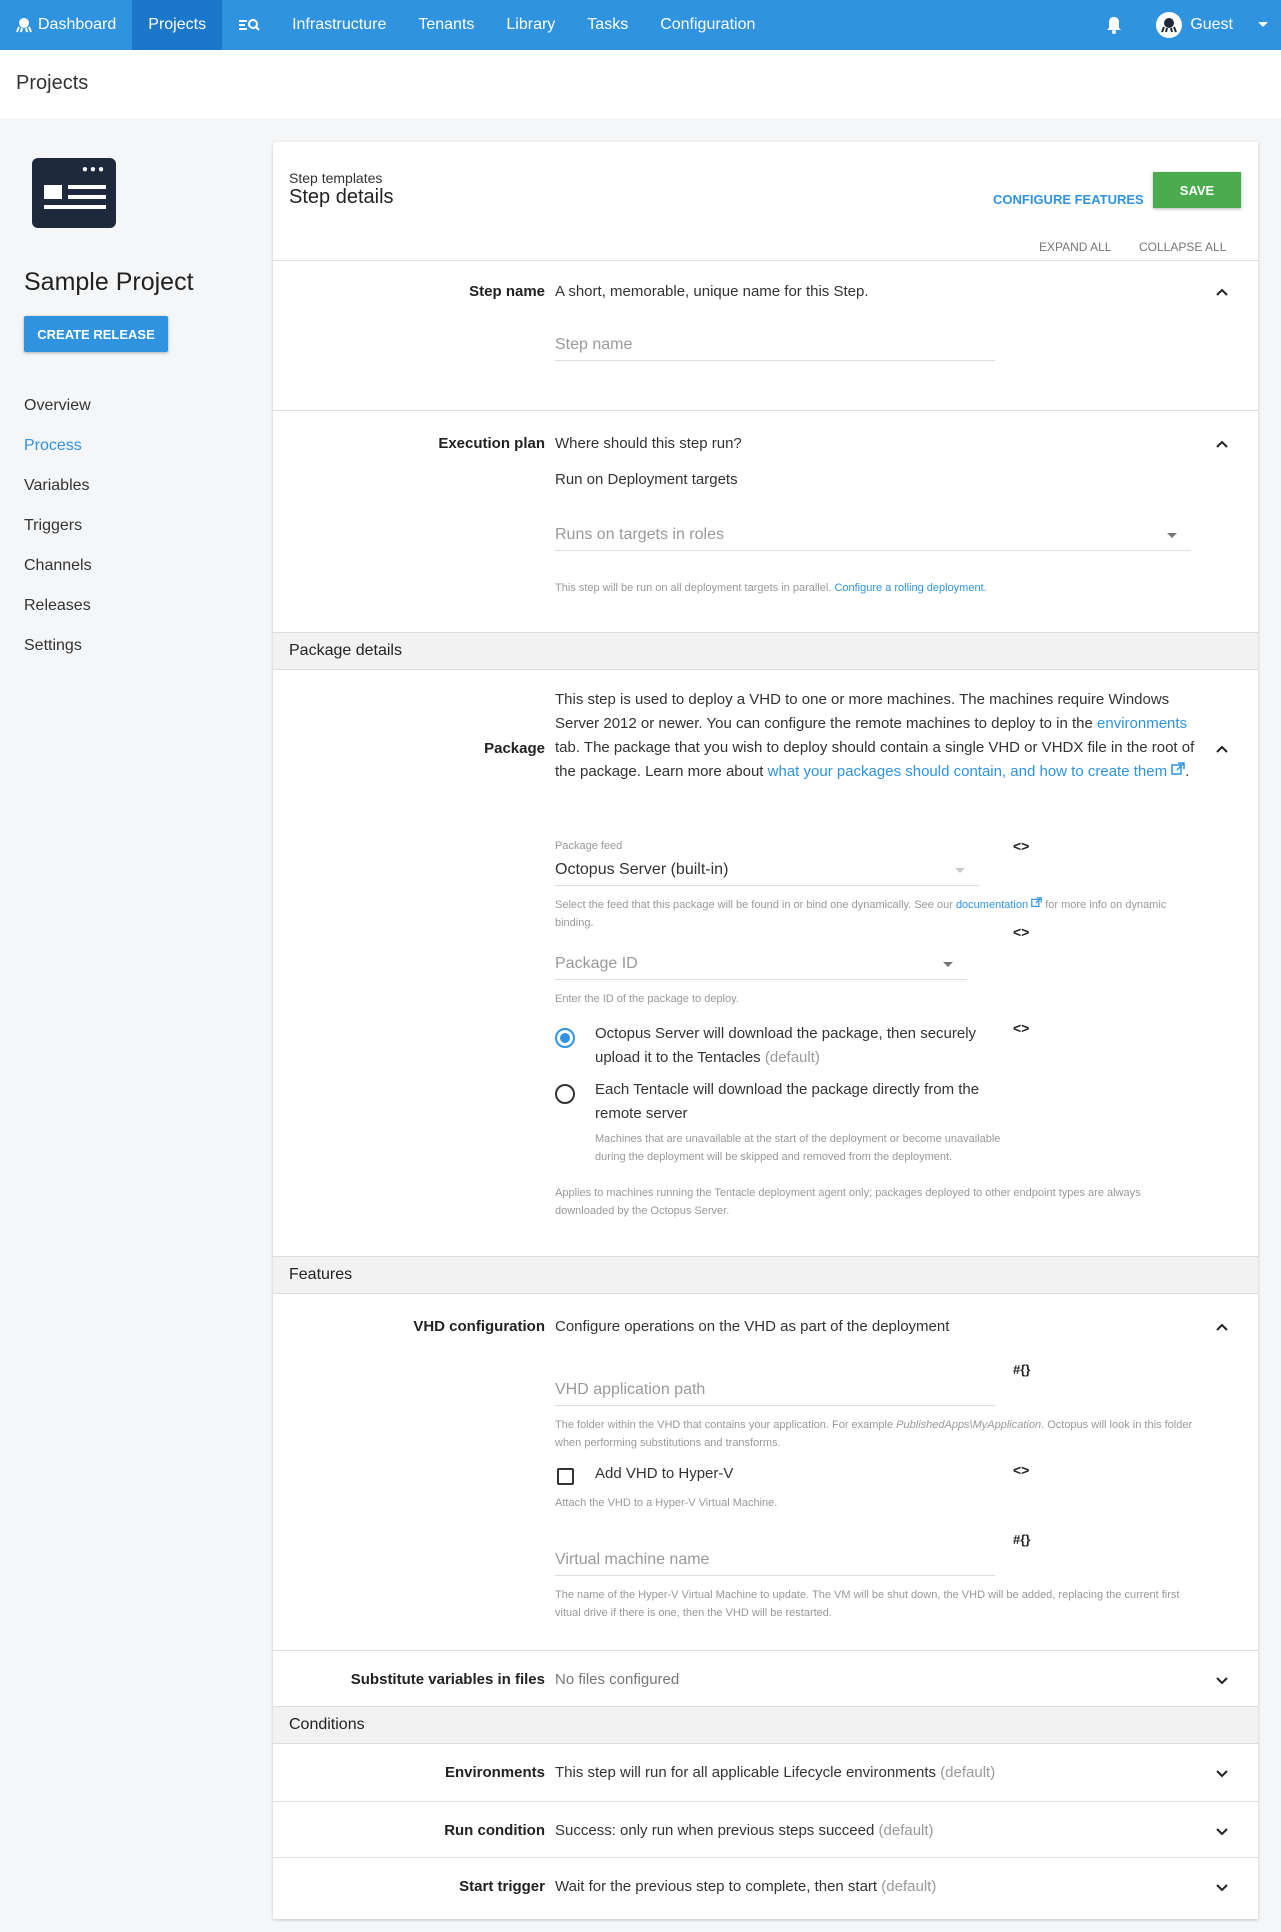  Describe the element at coordinates (910, 588) in the screenshot. I see `rolling-deployment-link: Configure a rolling deployment.` at that location.